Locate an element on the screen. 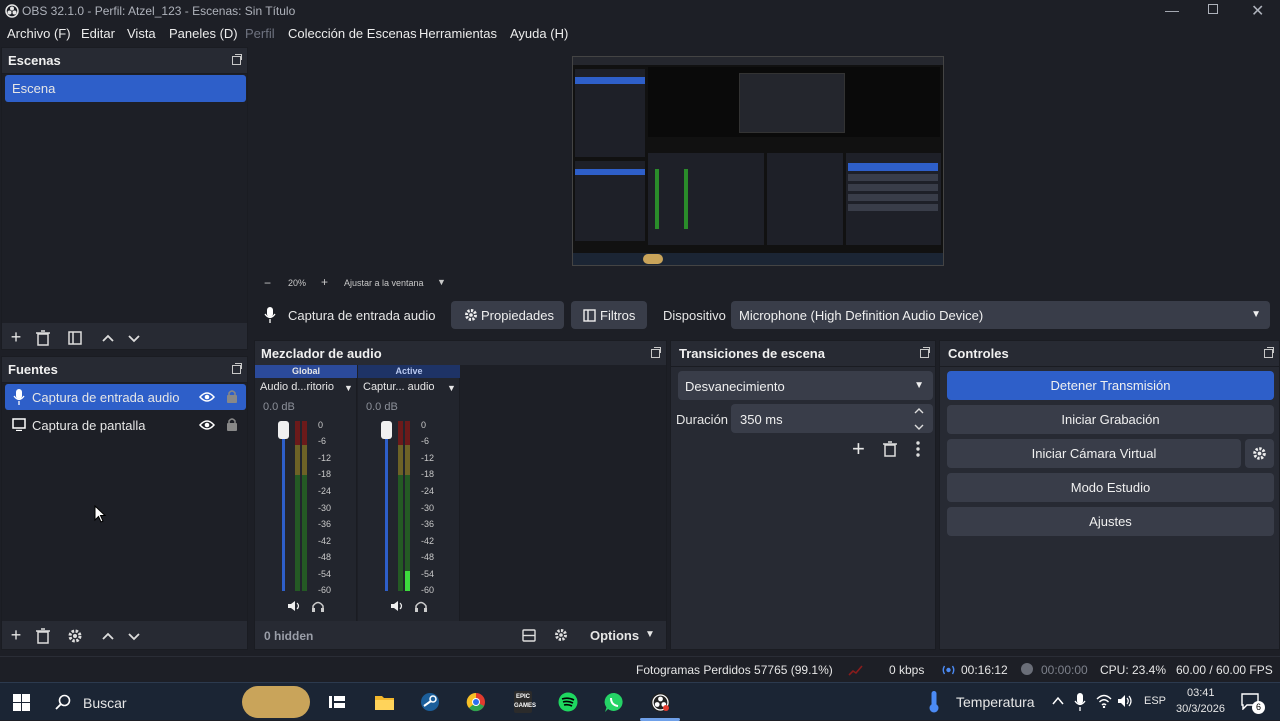 This screenshot has width=1280, height=721. volume-icon is located at coordinates (1125, 701).